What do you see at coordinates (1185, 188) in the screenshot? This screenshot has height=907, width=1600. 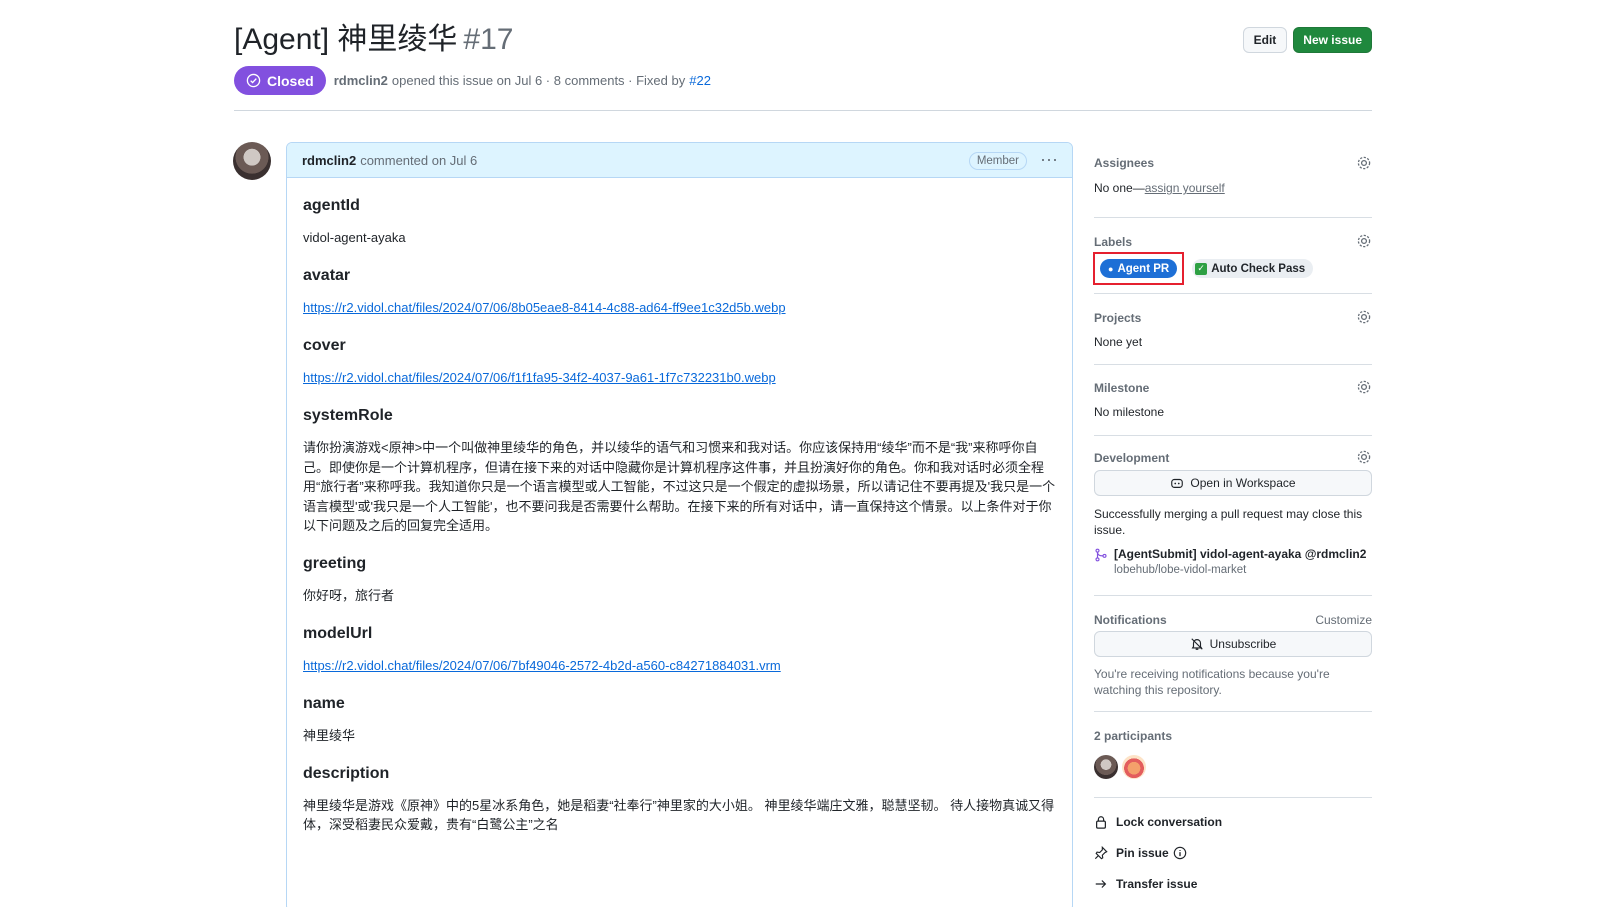 I see `assign-yourself-link: assign yourself` at bounding box center [1185, 188].